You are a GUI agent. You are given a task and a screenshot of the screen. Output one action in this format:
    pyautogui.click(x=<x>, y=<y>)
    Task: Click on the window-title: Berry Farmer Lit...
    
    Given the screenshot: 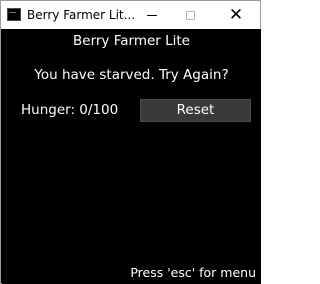 What is the action you would take?
    pyautogui.click(x=81, y=15)
    